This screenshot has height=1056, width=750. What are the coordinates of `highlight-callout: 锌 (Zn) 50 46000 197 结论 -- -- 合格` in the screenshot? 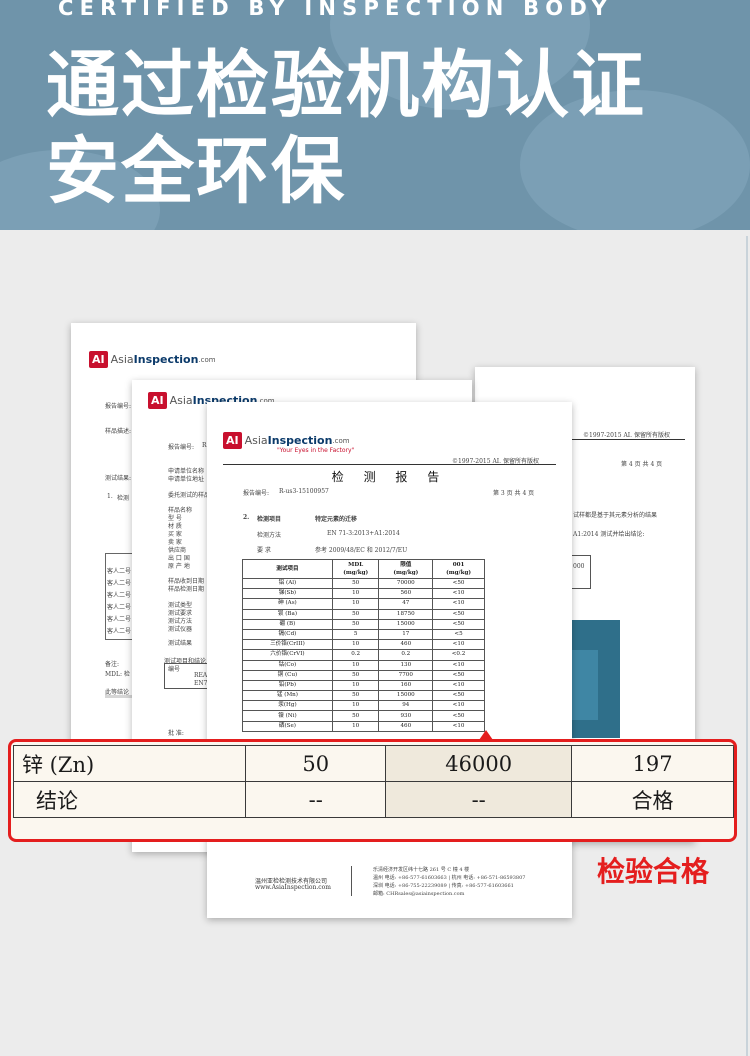 It's located at (372, 790).